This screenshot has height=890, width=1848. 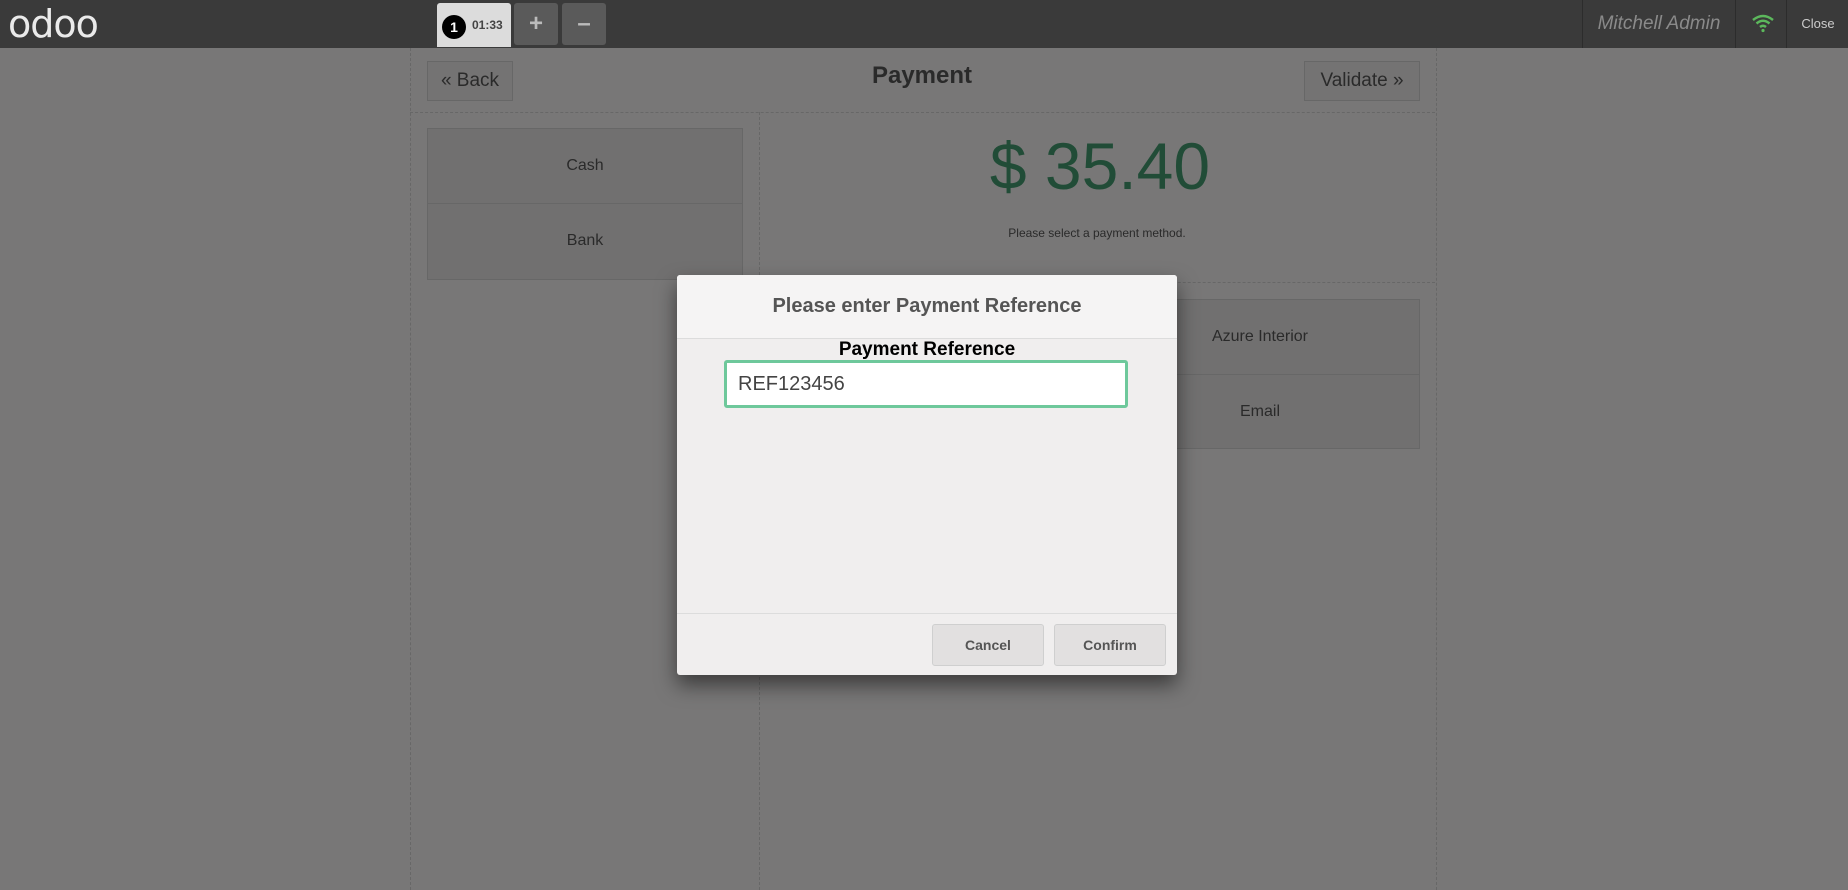 I want to click on user-name: Mitchell Admin, so click(x=1659, y=24).